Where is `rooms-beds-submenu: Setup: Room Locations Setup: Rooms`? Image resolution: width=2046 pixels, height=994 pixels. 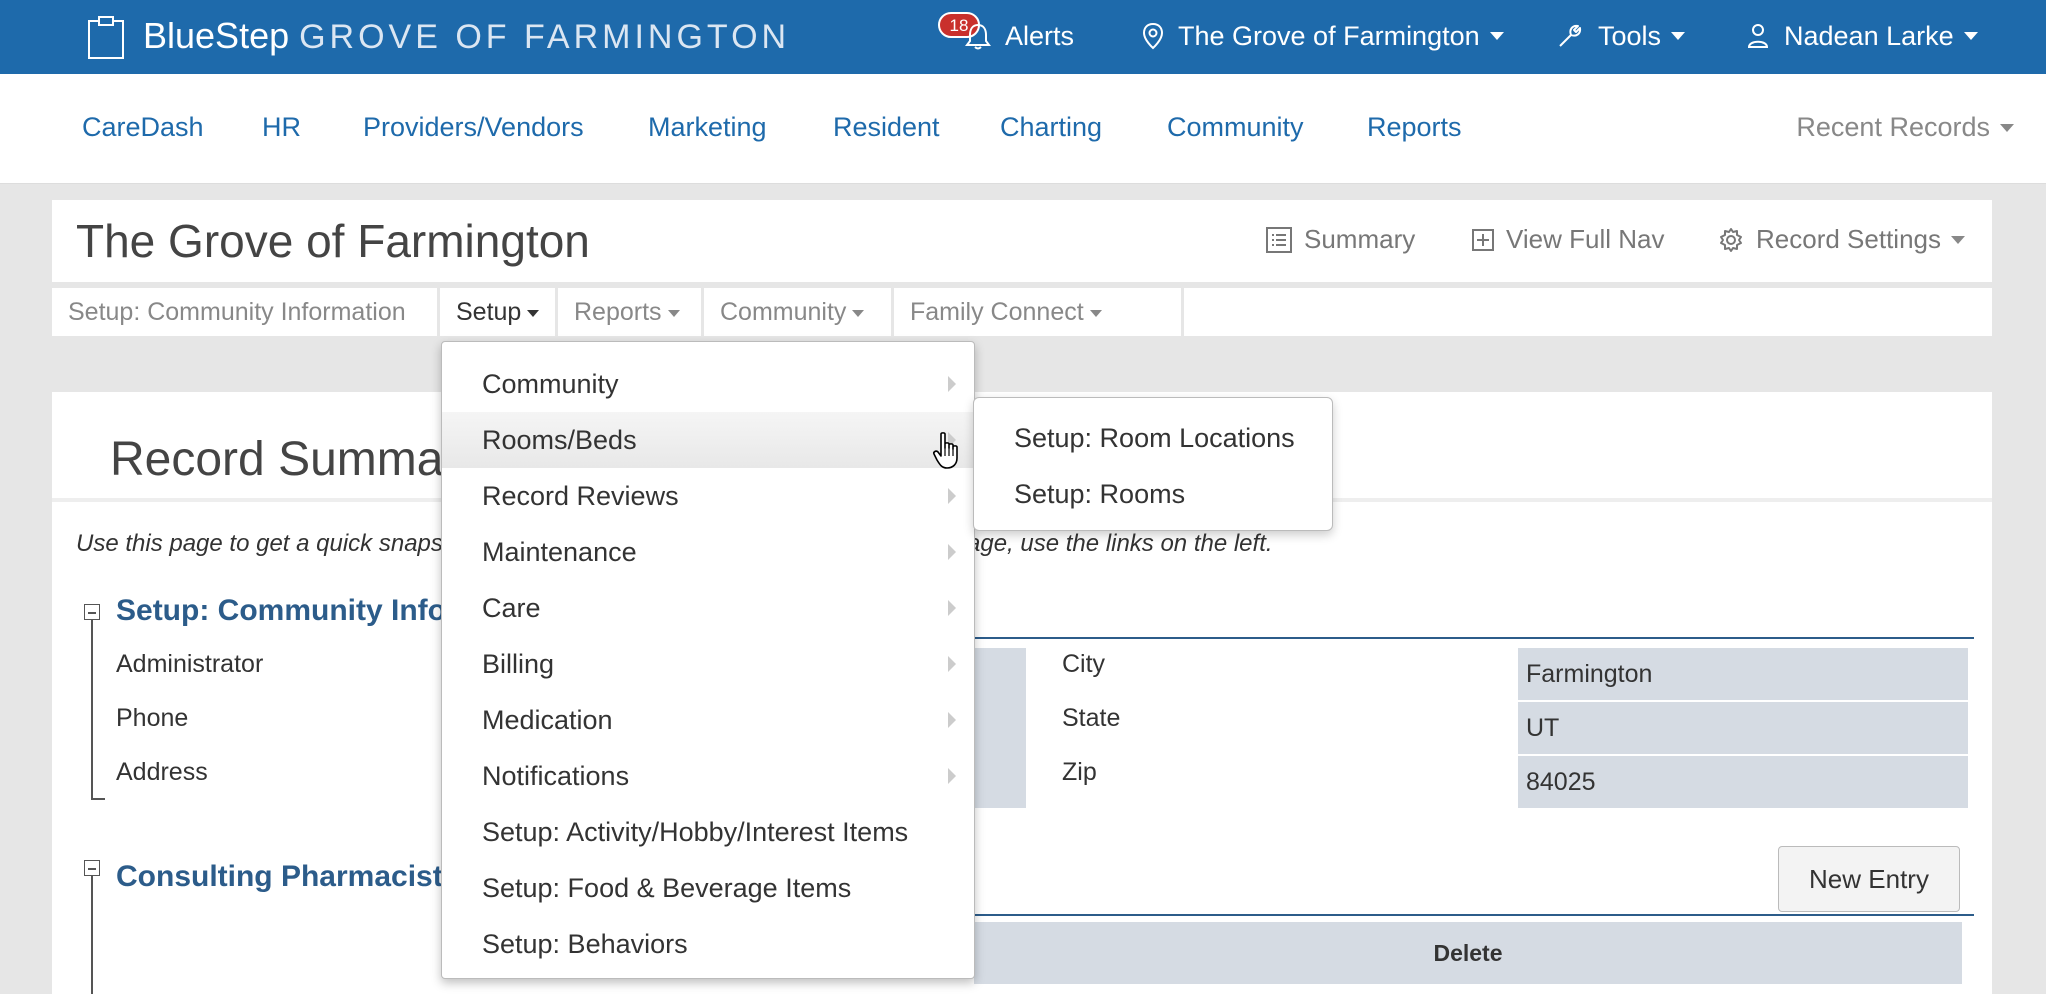 rooms-beds-submenu: Setup: Room Locations Setup: Rooms is located at coordinates (1153, 464).